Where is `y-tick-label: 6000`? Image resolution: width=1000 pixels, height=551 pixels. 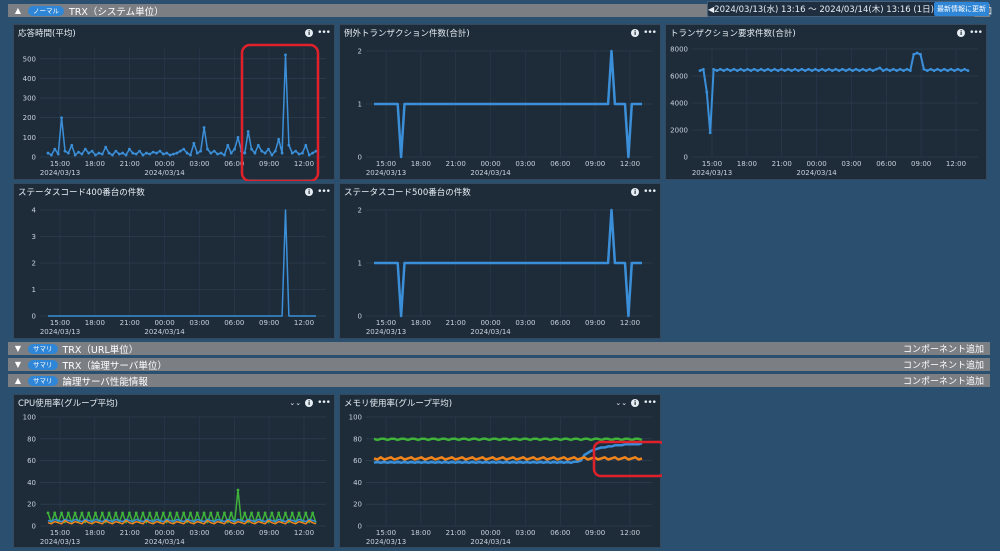 y-tick-label: 6000 is located at coordinates (679, 77).